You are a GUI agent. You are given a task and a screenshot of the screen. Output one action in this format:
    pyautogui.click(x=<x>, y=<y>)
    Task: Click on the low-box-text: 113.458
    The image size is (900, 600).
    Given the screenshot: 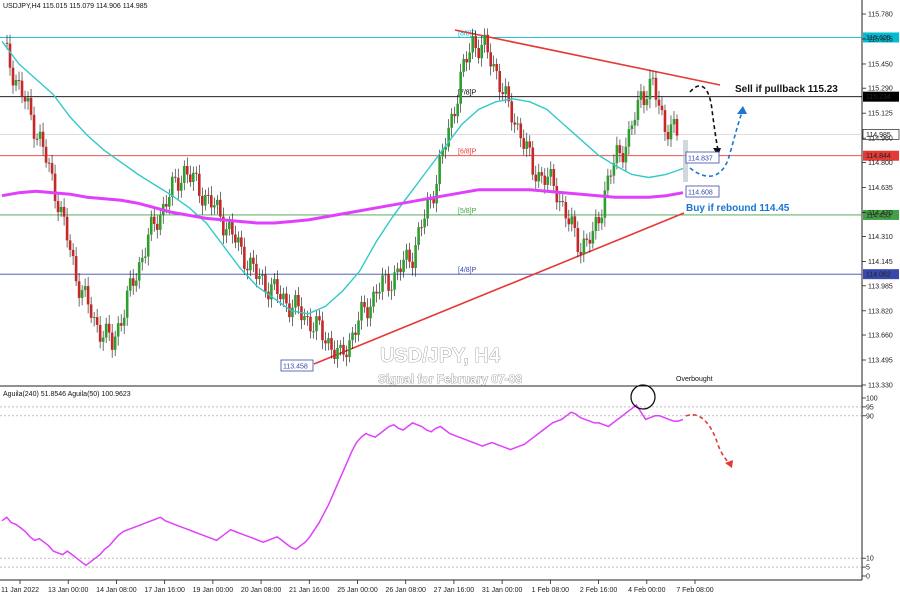 What is the action you would take?
    pyautogui.click(x=295, y=367)
    